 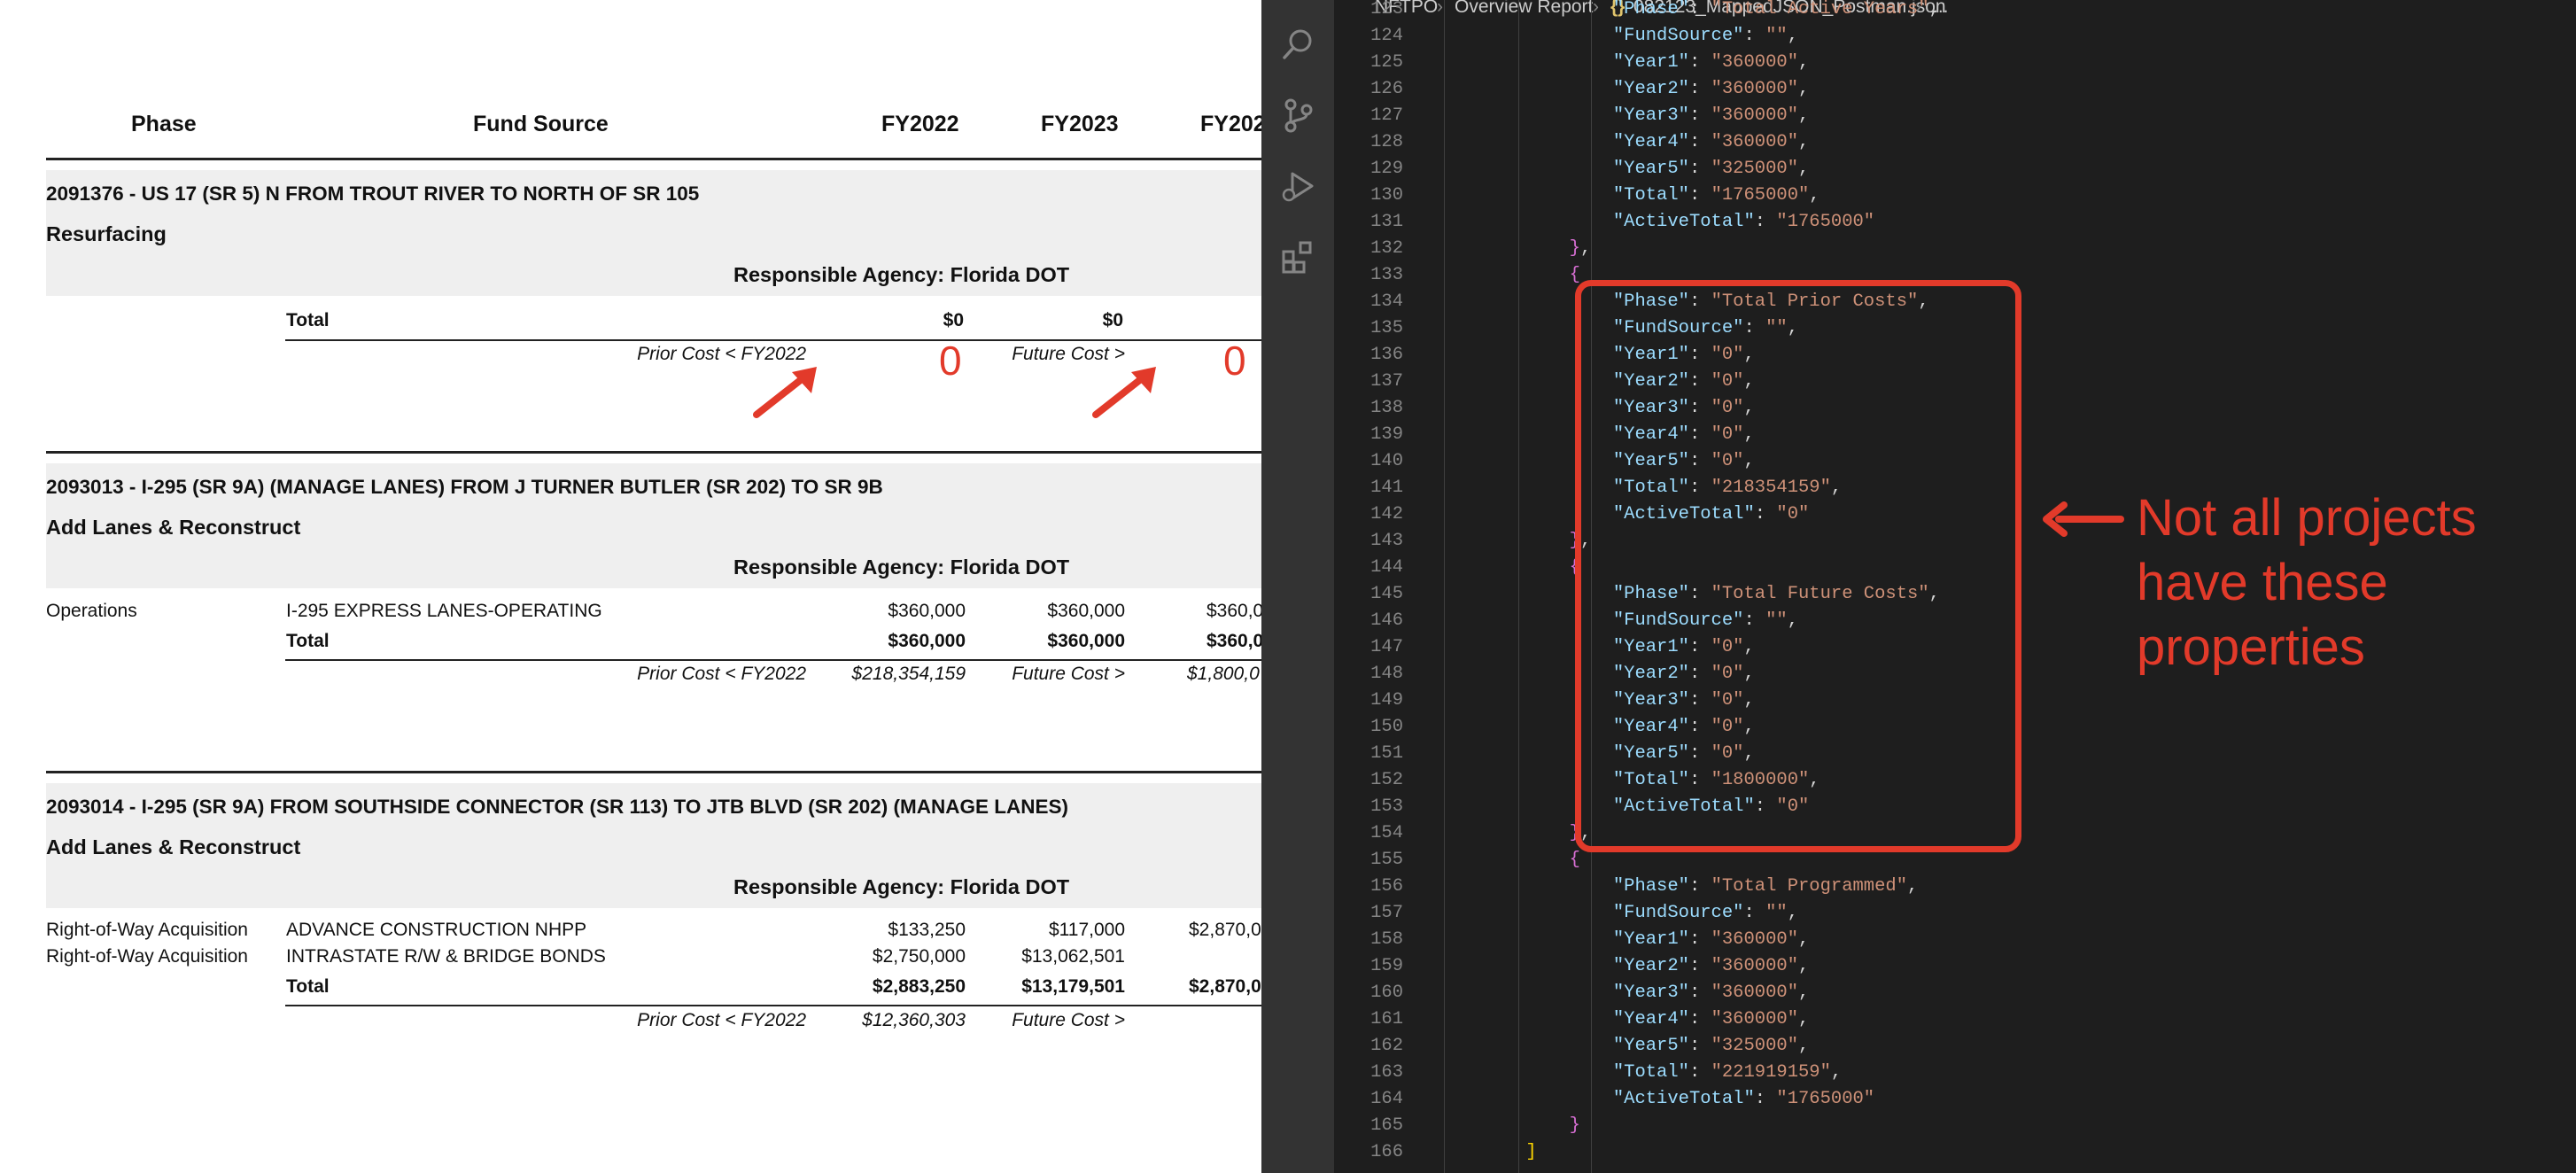 What do you see at coordinates (1386, 514) in the screenshot?
I see `line-number: 142` at bounding box center [1386, 514].